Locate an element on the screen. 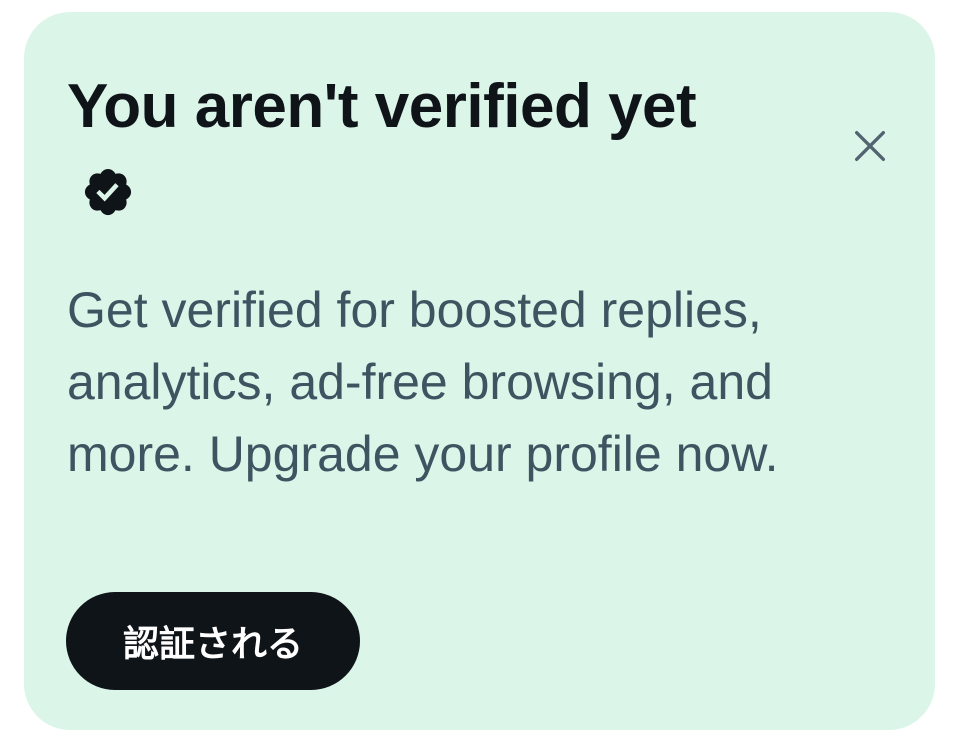 The height and width of the screenshot is (732, 960). card-title-text: You aren't verified yet is located at coordinates (382, 106).